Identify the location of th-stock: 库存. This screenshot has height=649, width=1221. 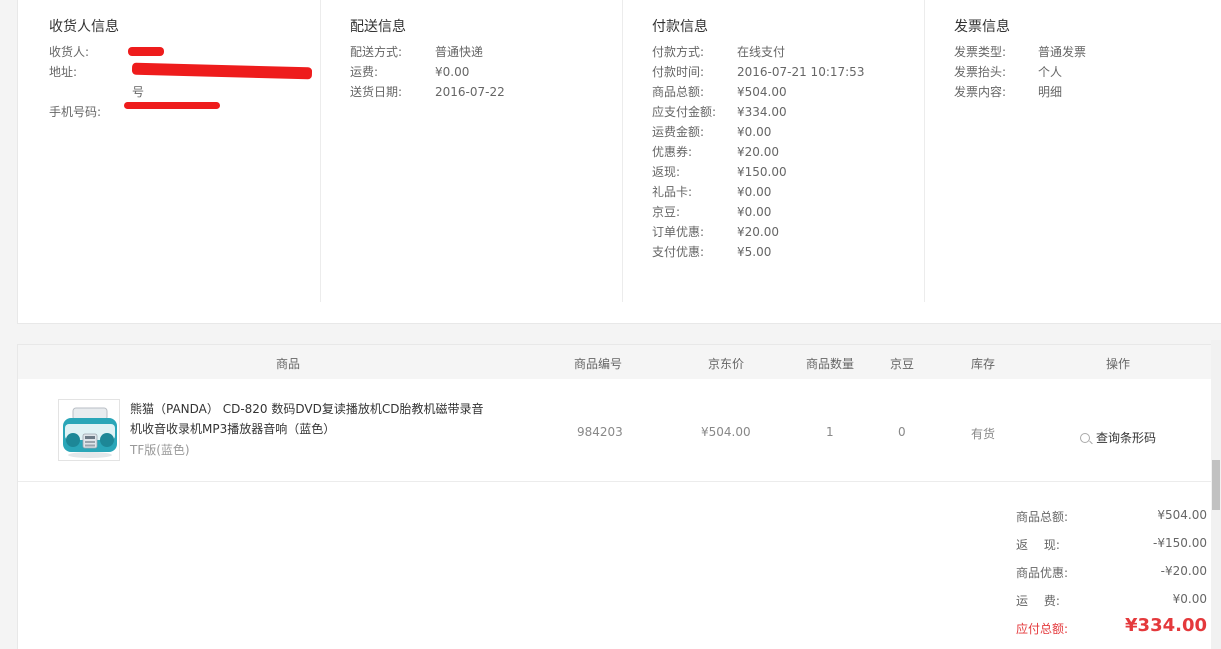
(983, 364).